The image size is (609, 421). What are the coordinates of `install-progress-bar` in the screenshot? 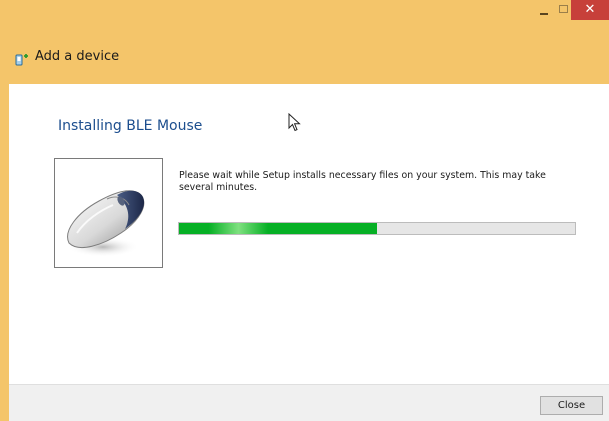 It's located at (377, 228).